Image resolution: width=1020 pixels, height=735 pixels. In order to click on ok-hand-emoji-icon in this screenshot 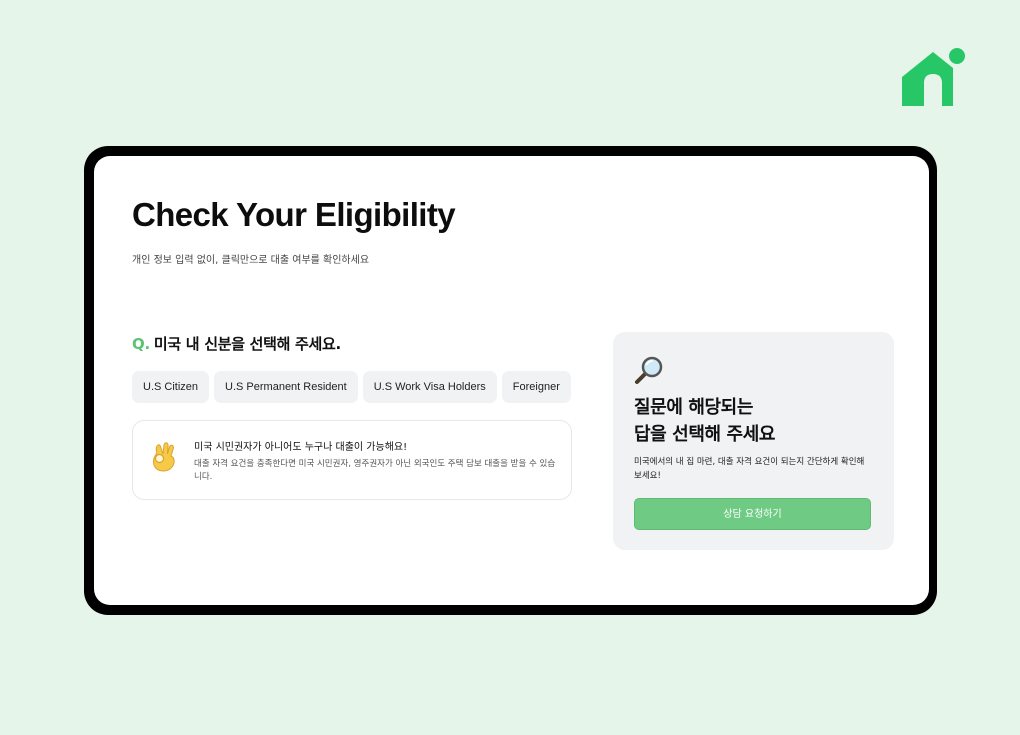, I will do `click(163, 457)`.